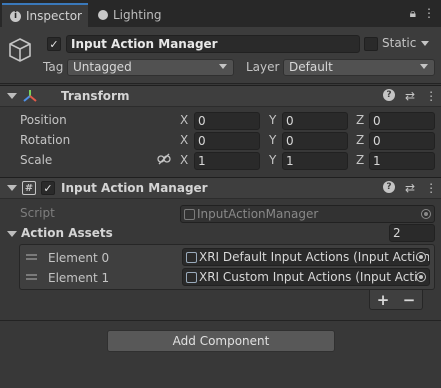 The height and width of the screenshot is (388, 441). I want to click on divider, so click(220, 320).